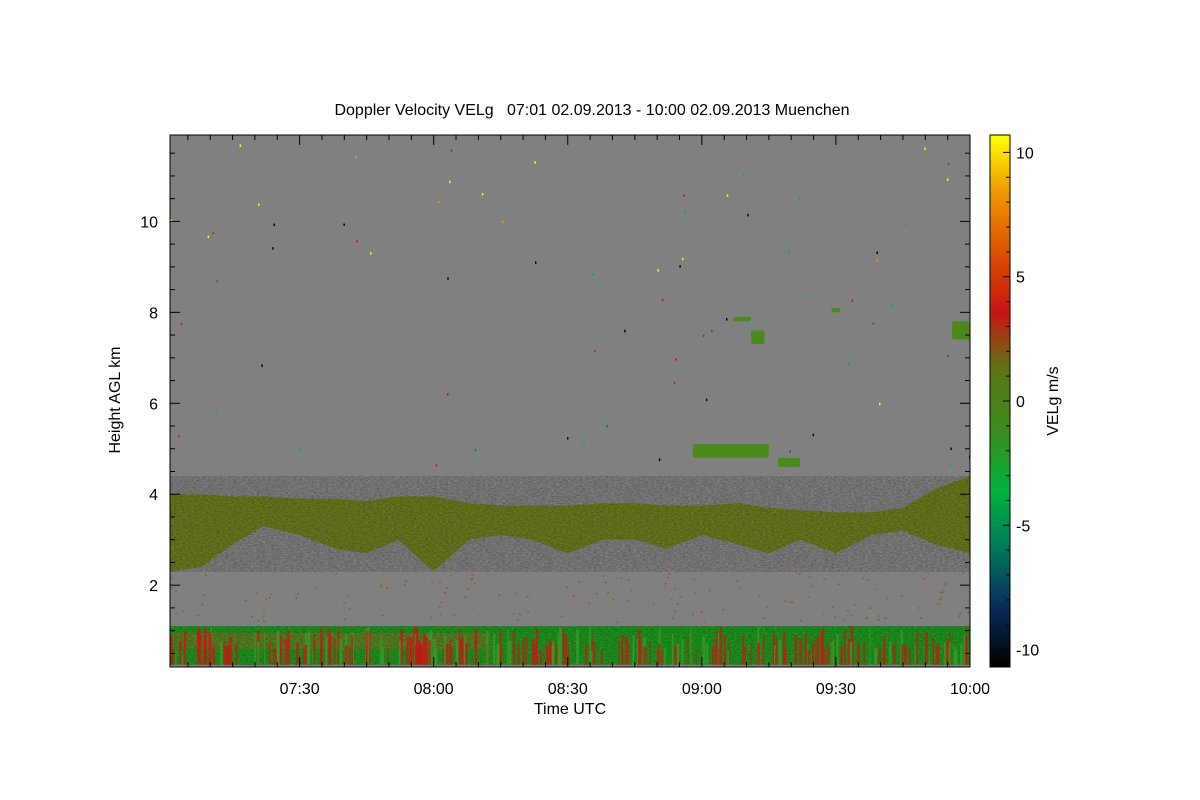 The image size is (1200, 800). What do you see at coordinates (1053, 400) in the screenshot?
I see `colorbar-label: VELg m/s` at bounding box center [1053, 400].